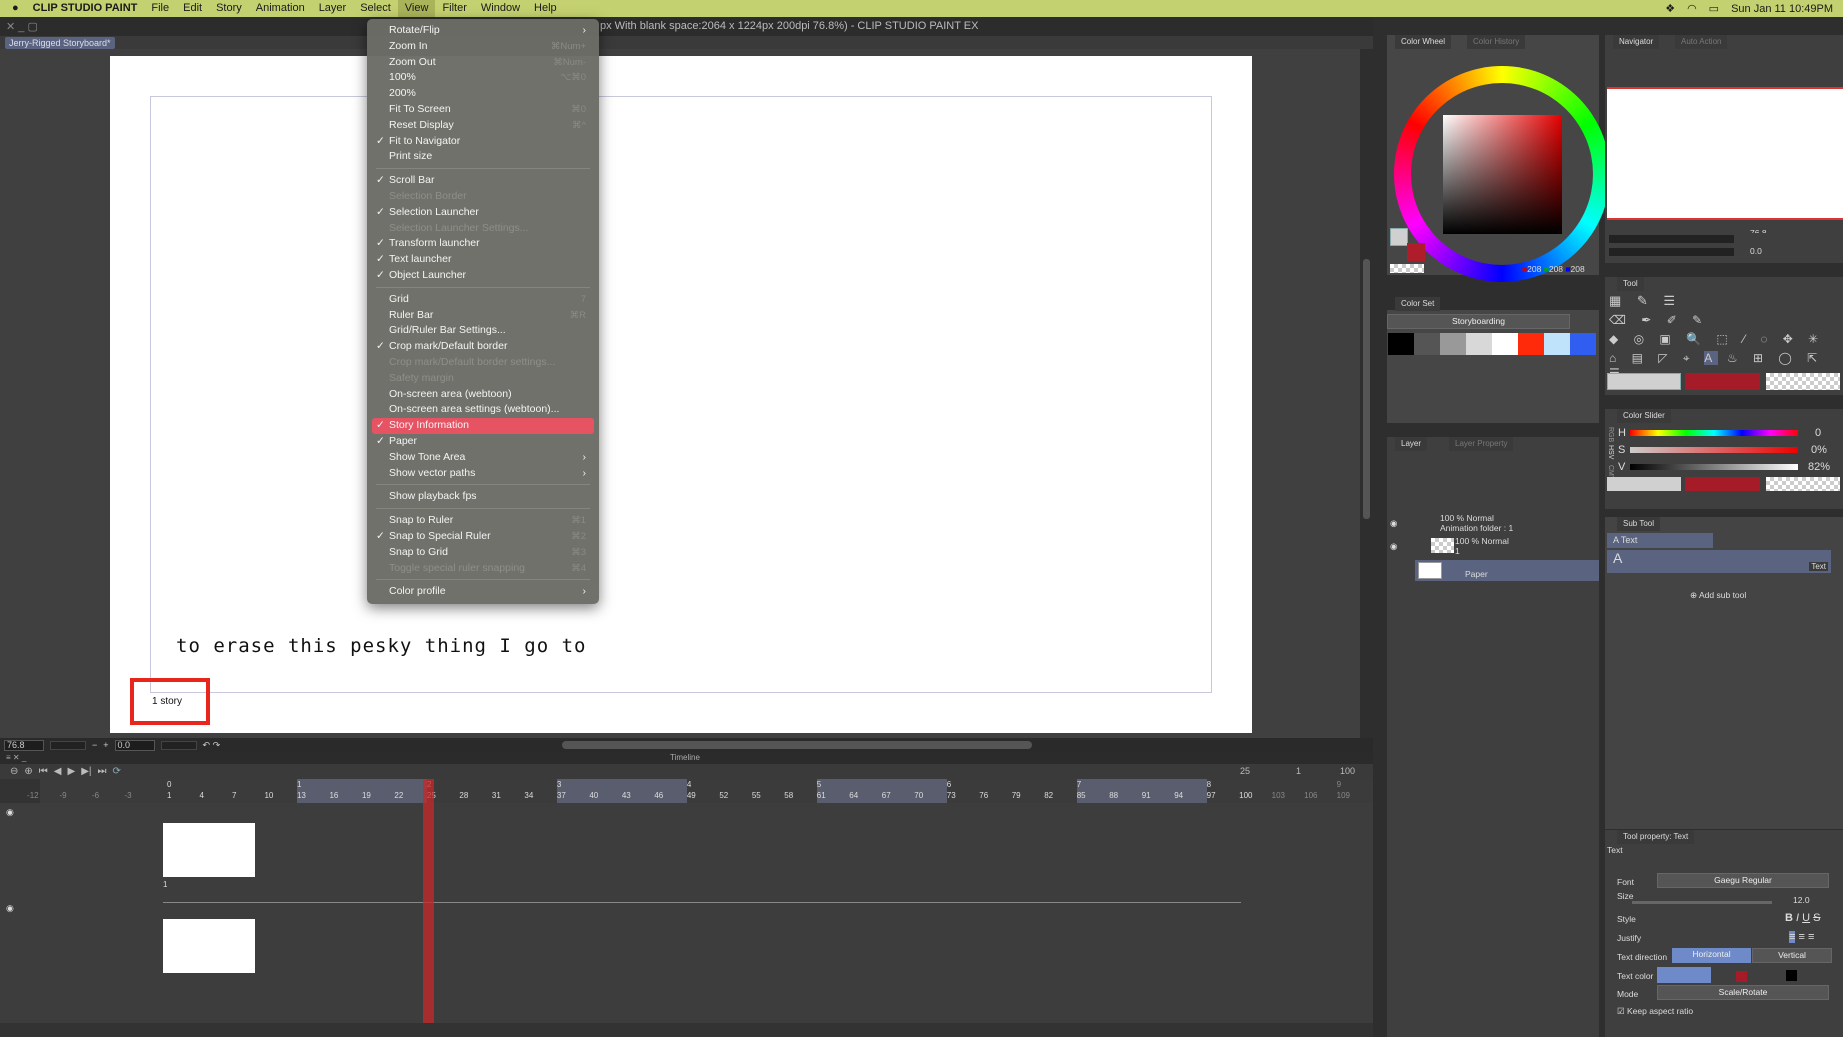  What do you see at coordinates (1819, 467) in the screenshot?
I see `v-value: 82%` at bounding box center [1819, 467].